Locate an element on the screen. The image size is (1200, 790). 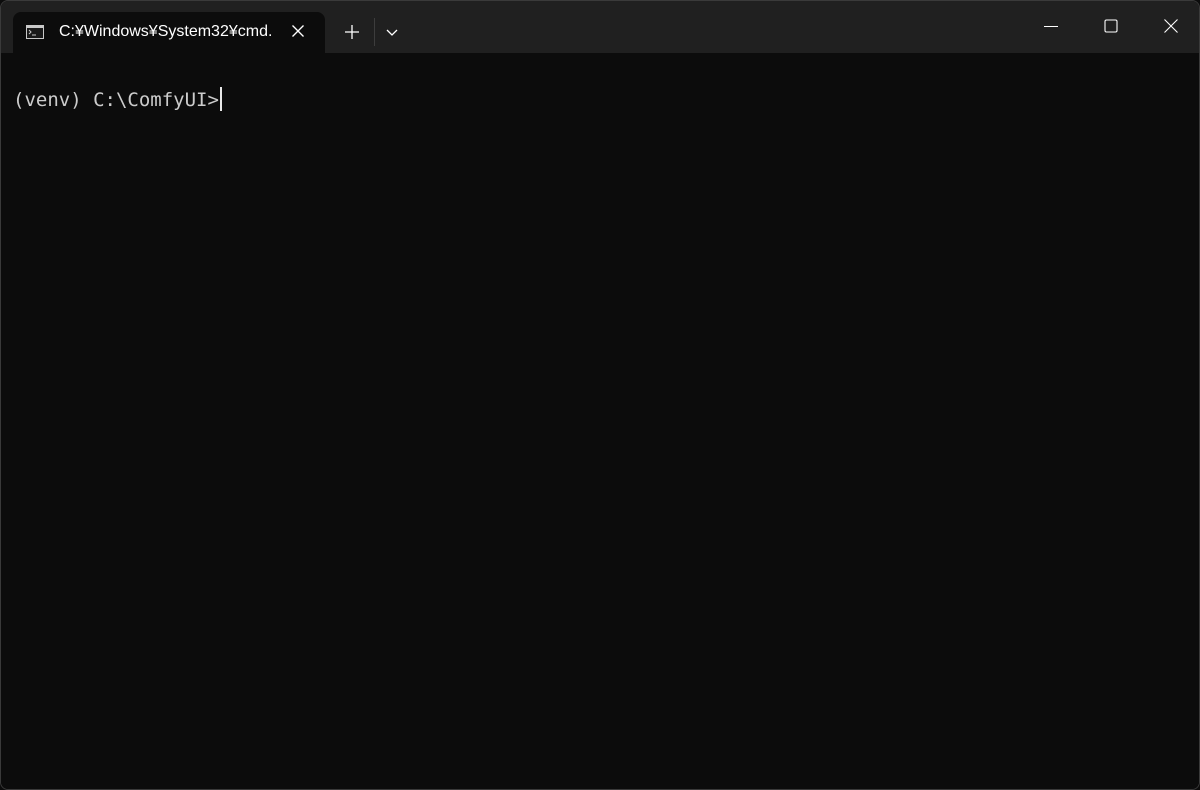
maximize-icon is located at coordinates (1111, 26).